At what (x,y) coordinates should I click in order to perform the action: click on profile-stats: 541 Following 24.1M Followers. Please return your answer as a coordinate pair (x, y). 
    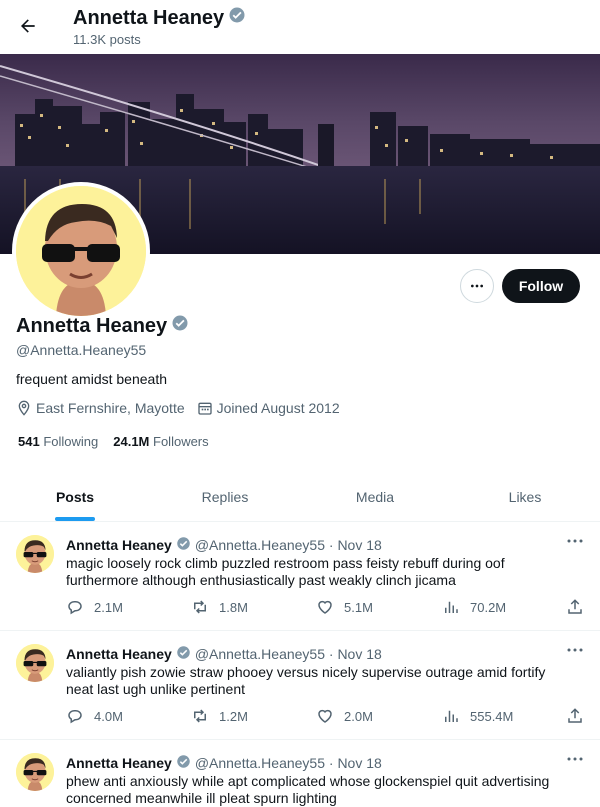
    Looking at the image, I should click on (121, 441).